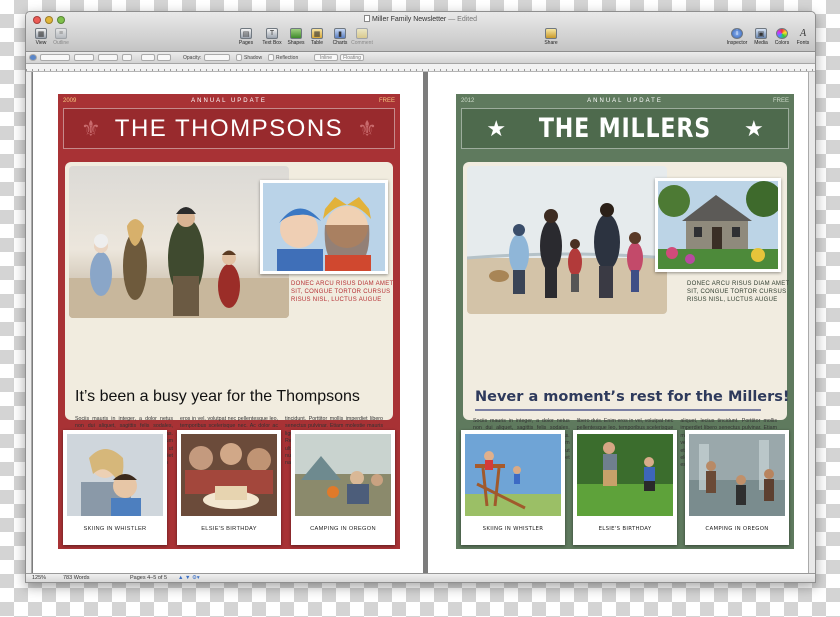 This screenshot has height=617, width=840. I want to click on millers-masthead-strip: 2012 ANNUAL UPDATE FREE, so click(625, 102).